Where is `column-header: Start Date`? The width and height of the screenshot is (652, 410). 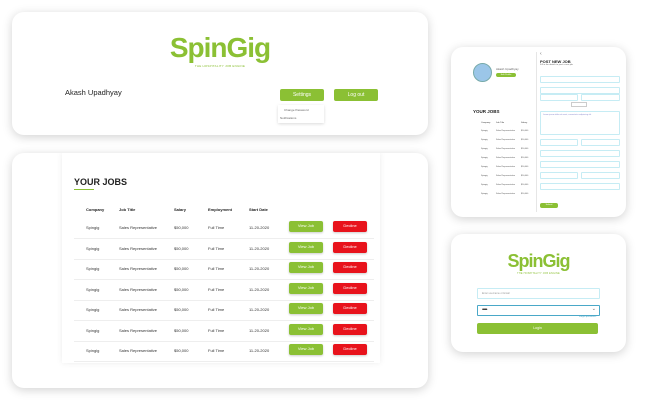
column-header: Start Date is located at coordinates (258, 209).